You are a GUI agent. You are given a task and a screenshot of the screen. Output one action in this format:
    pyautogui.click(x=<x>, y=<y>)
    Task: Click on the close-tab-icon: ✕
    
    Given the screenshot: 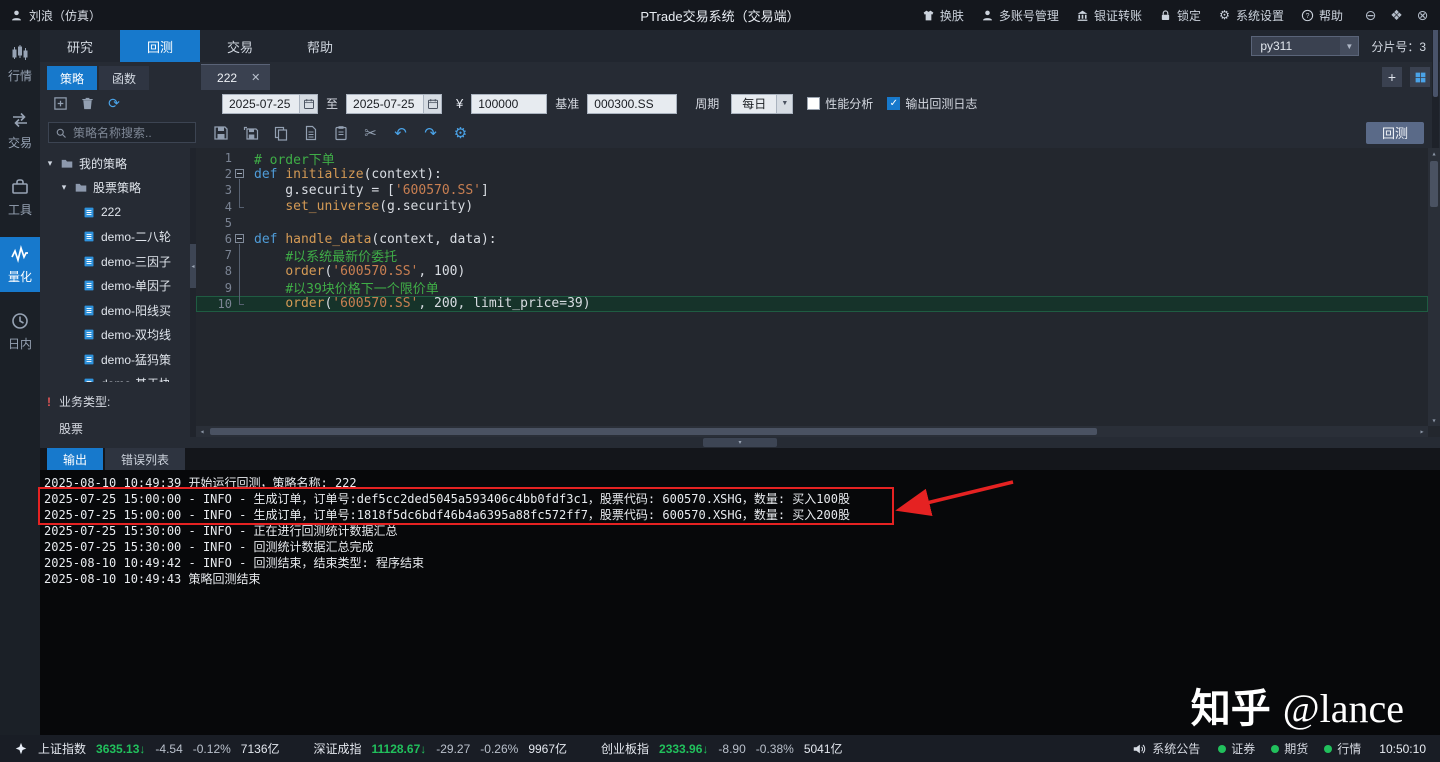 What is the action you would take?
    pyautogui.click(x=255, y=77)
    